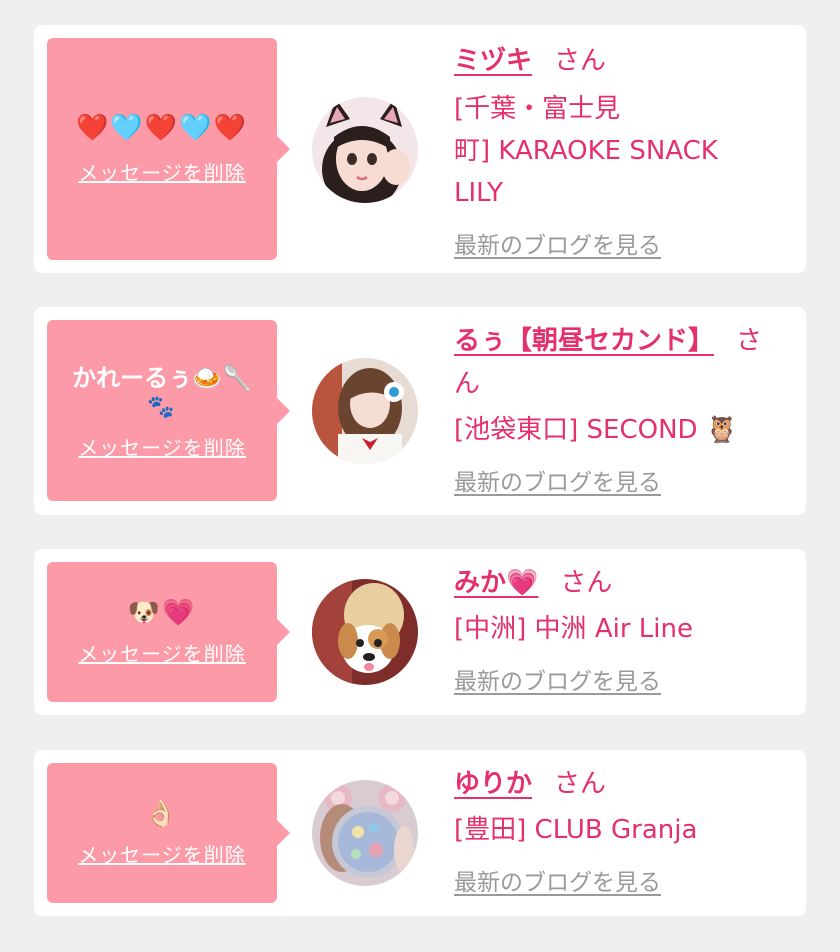  I want to click on profile-name-link: ゆりか, so click(493, 784).